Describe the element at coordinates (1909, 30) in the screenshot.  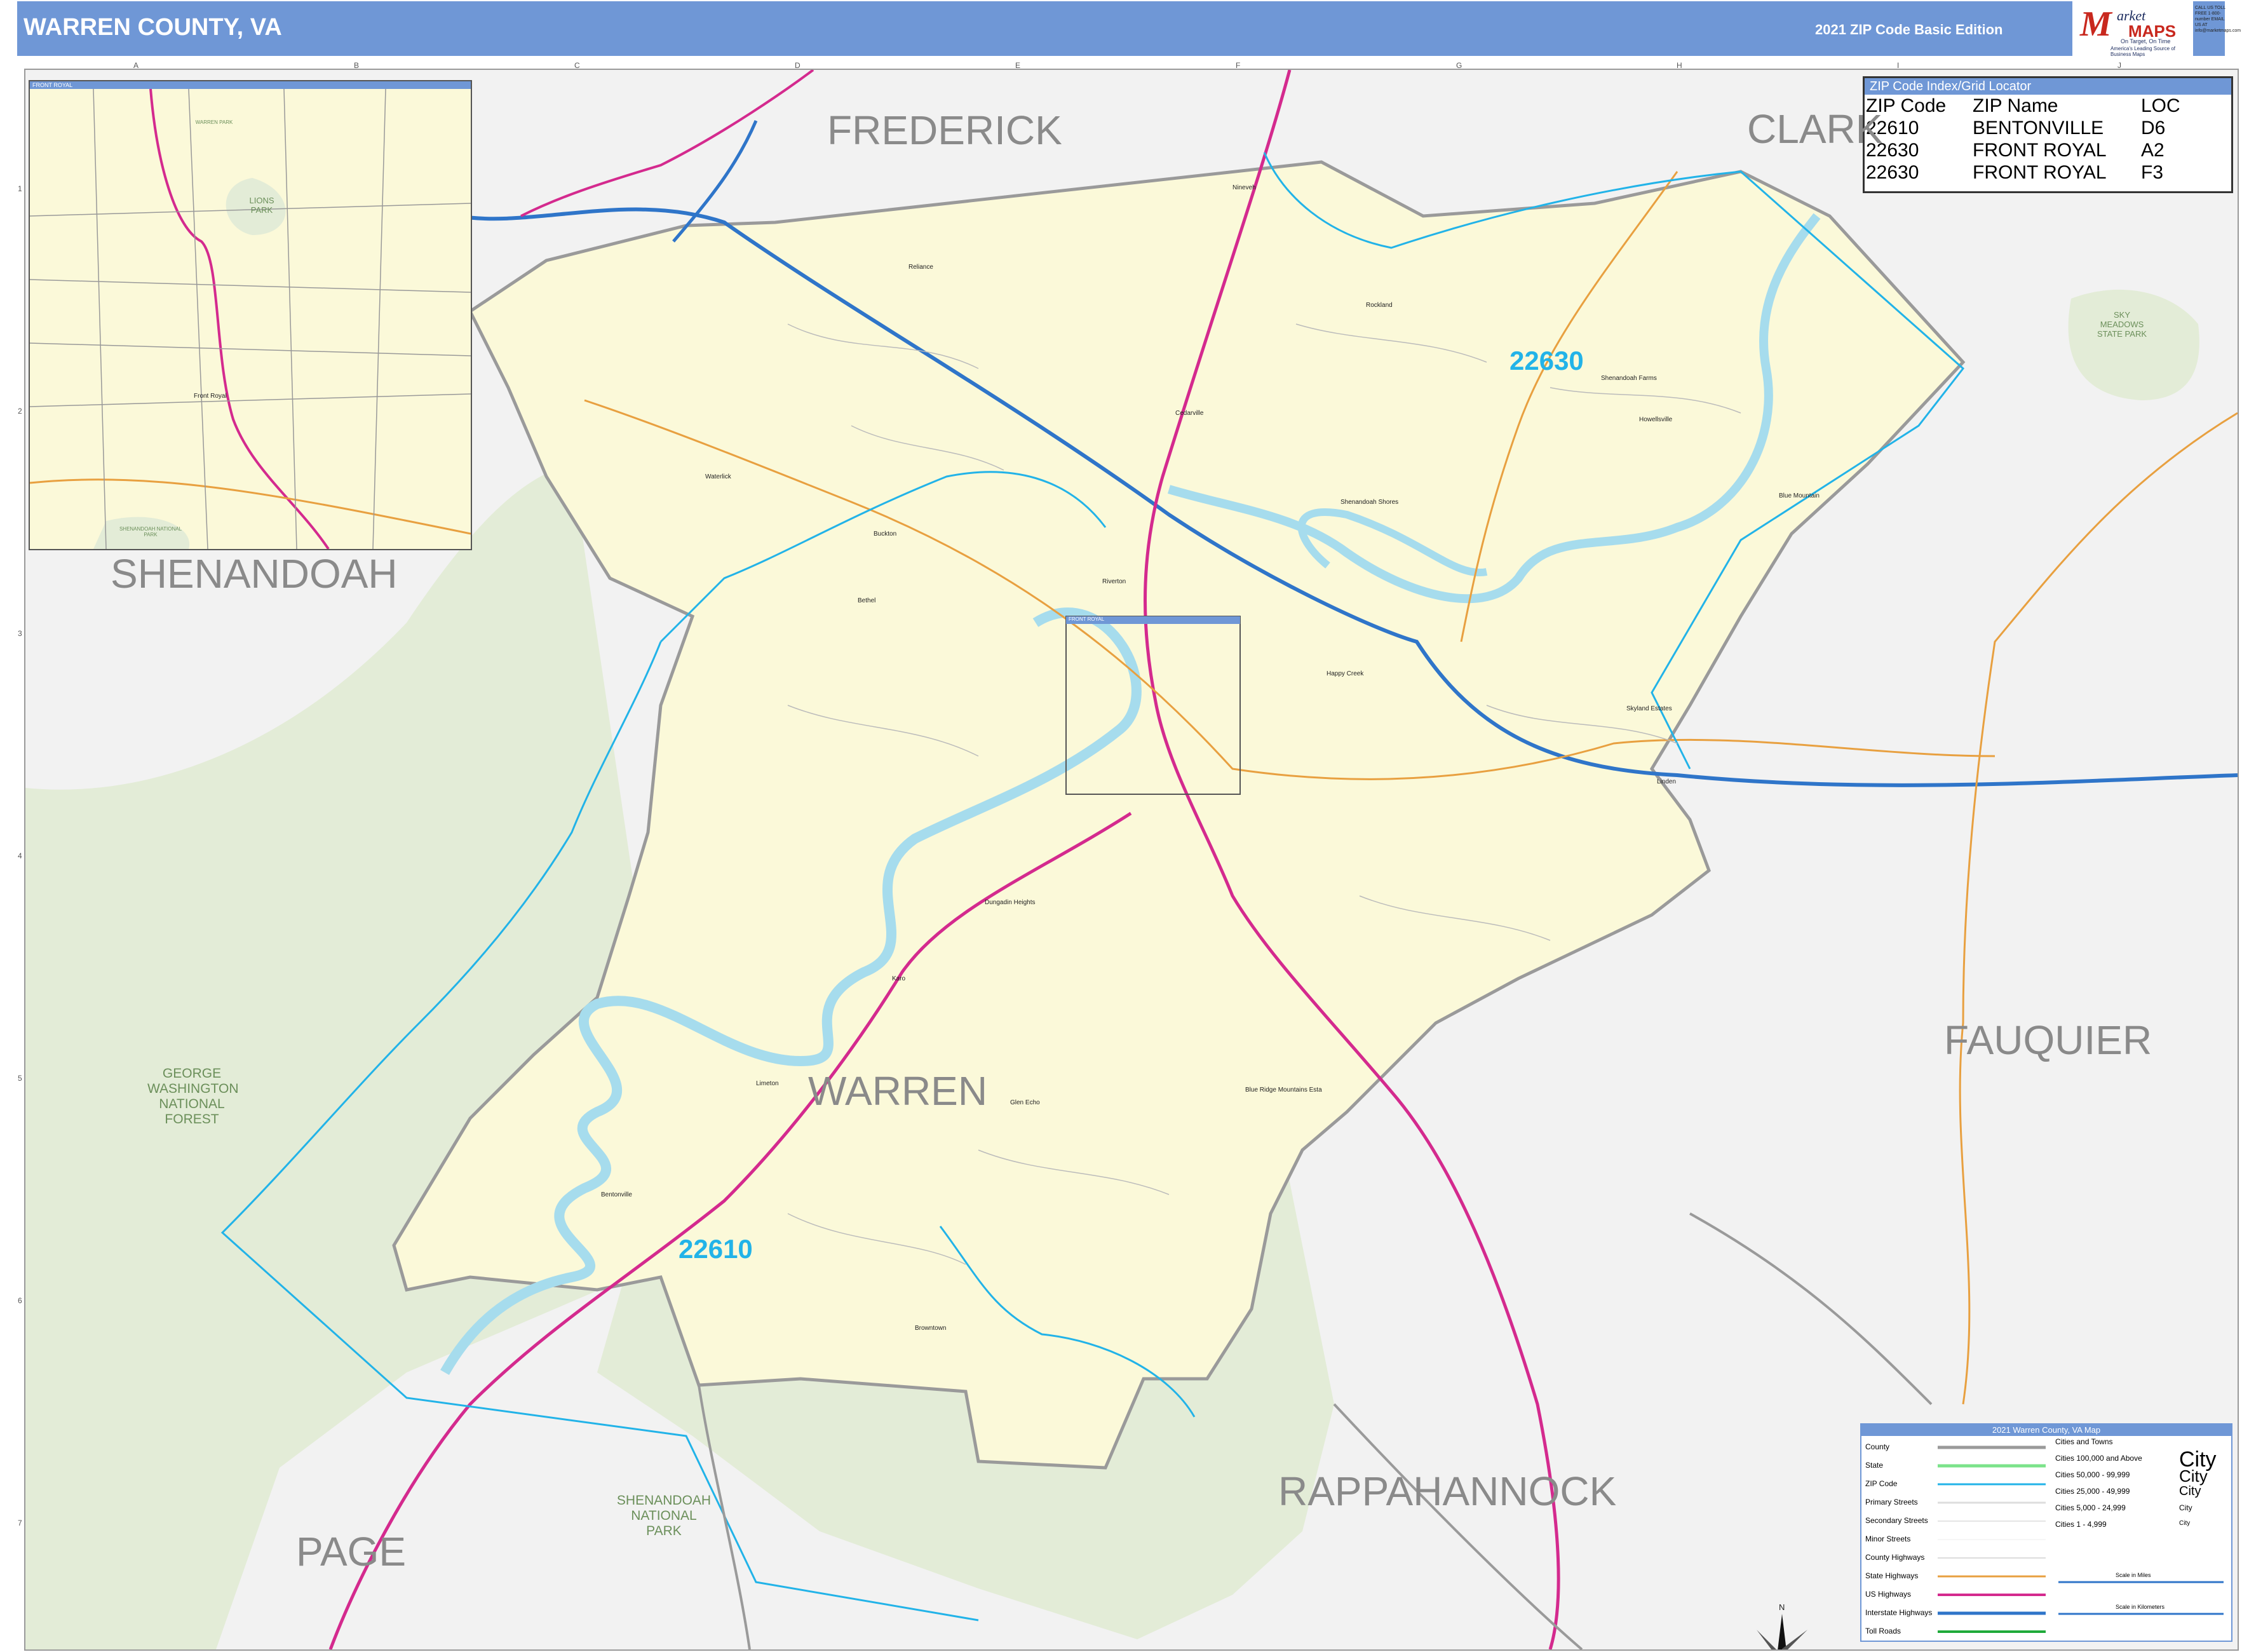
I see `map-edition: 2021 ZIP Code Basic Edition` at that location.